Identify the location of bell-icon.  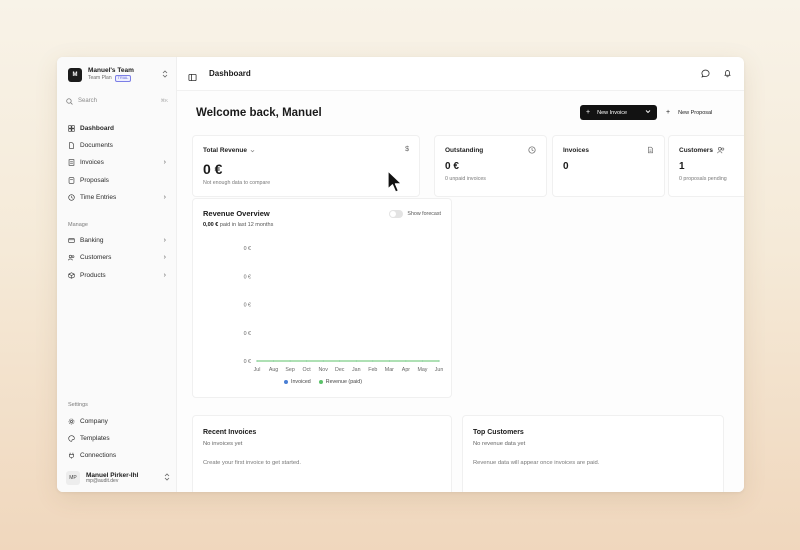
(727, 74).